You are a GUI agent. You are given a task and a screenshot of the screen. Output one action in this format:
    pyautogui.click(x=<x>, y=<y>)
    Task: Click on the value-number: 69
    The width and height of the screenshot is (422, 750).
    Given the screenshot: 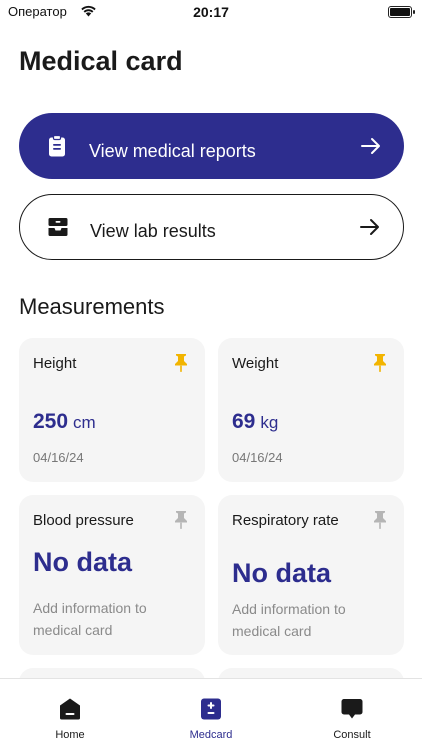 What is the action you would take?
    pyautogui.click(x=244, y=421)
    